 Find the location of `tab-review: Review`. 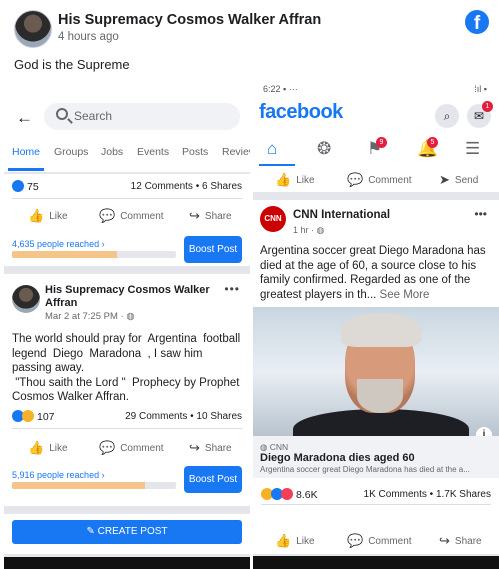

tab-review: Review is located at coordinates (236, 152).